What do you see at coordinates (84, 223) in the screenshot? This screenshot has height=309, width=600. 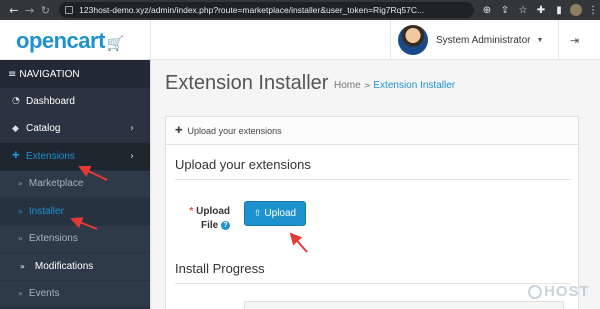 I see `arrow-to-installer` at bounding box center [84, 223].